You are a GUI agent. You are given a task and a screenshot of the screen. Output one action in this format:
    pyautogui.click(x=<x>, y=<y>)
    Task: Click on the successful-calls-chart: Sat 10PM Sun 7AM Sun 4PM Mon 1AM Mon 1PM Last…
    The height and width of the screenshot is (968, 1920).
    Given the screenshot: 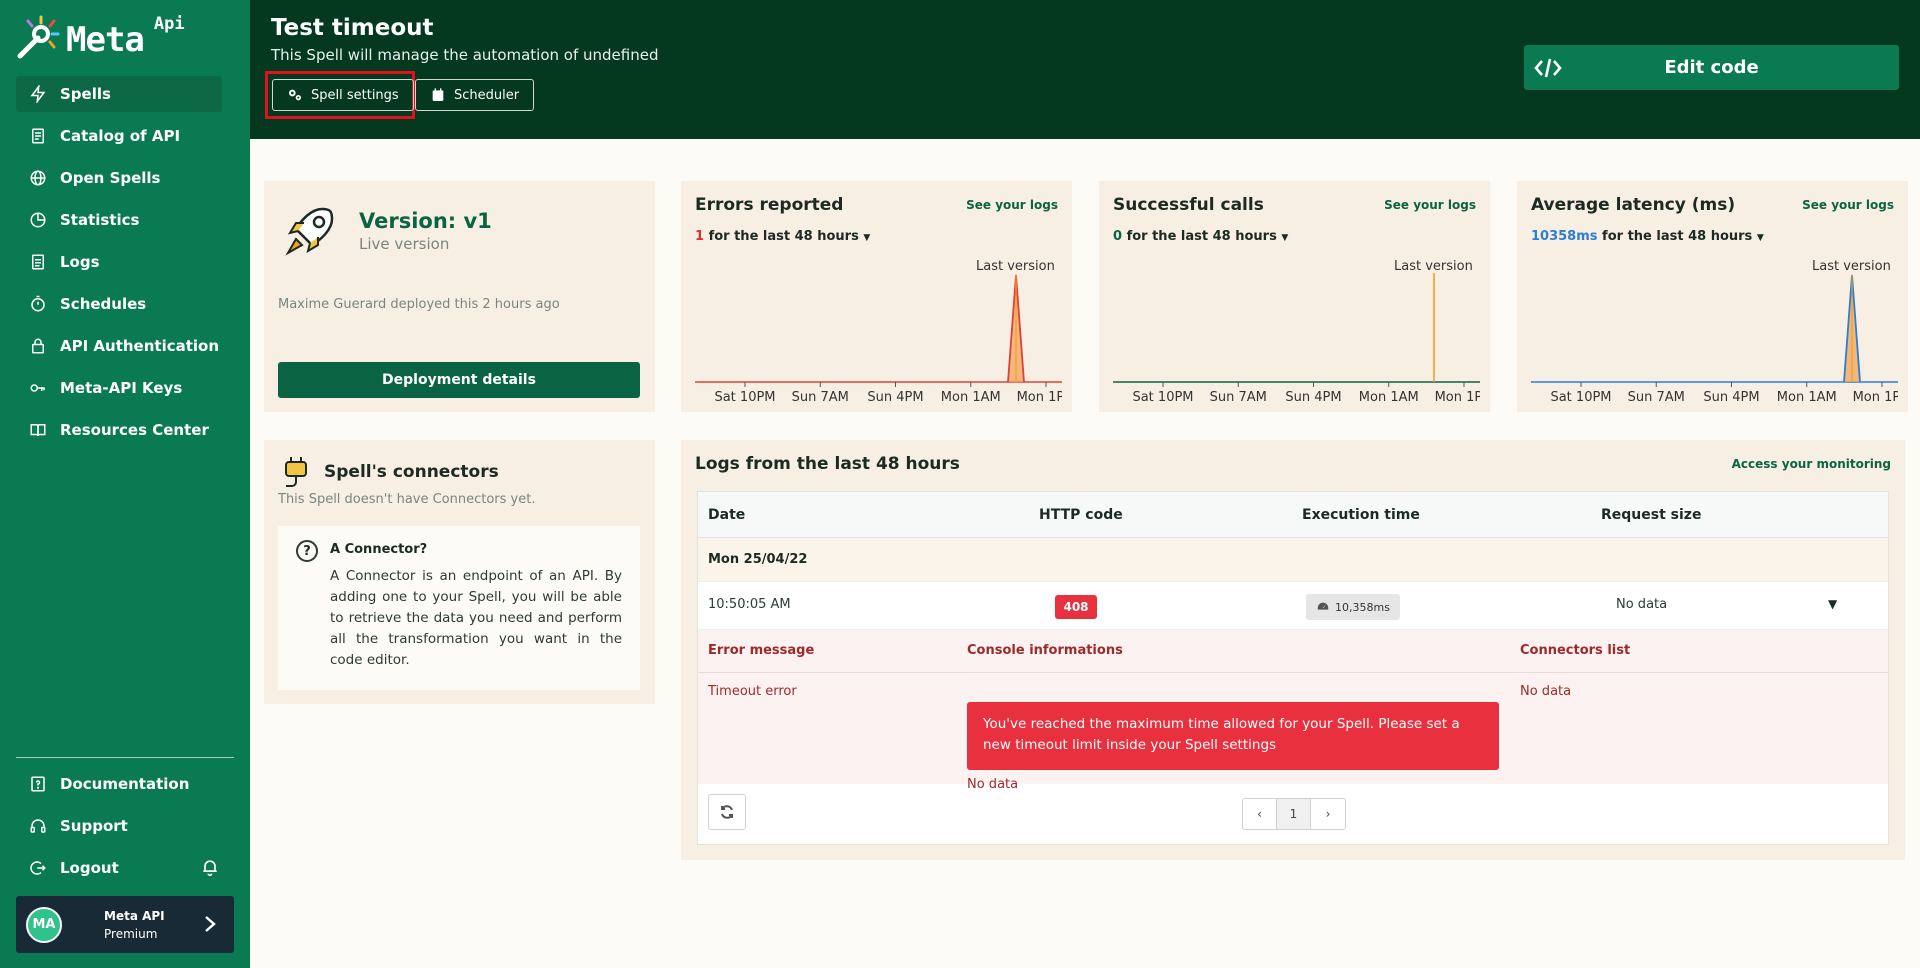 What is the action you would take?
    pyautogui.click(x=1296, y=332)
    